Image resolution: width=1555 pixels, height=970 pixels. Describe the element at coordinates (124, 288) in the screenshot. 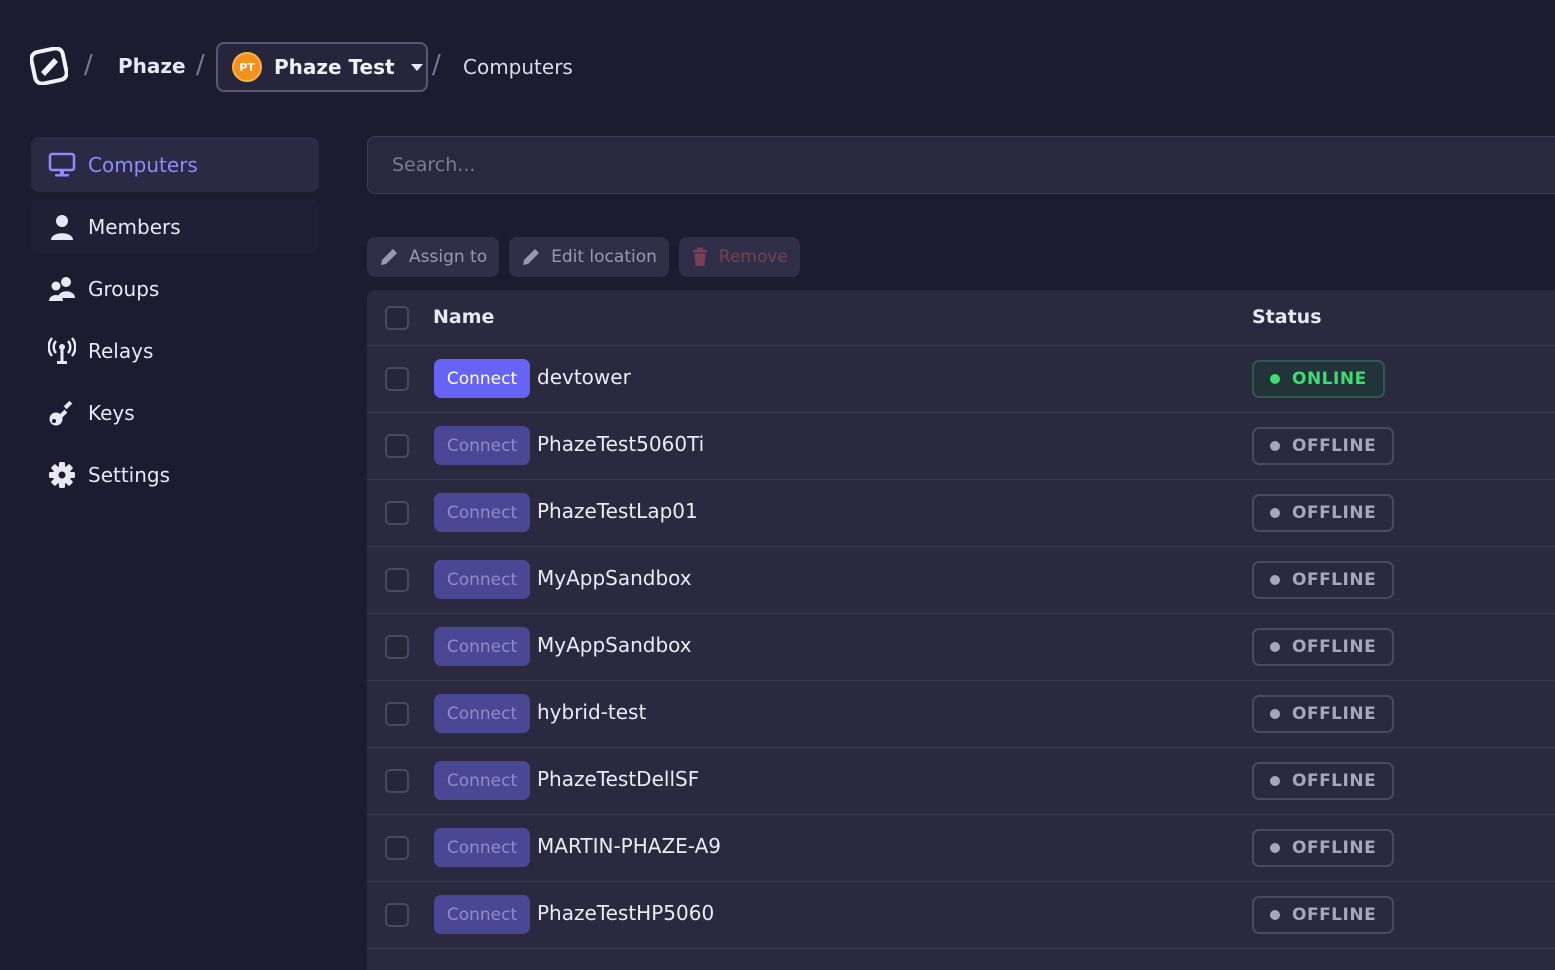

I see `sidebar-item-label: Groups` at that location.